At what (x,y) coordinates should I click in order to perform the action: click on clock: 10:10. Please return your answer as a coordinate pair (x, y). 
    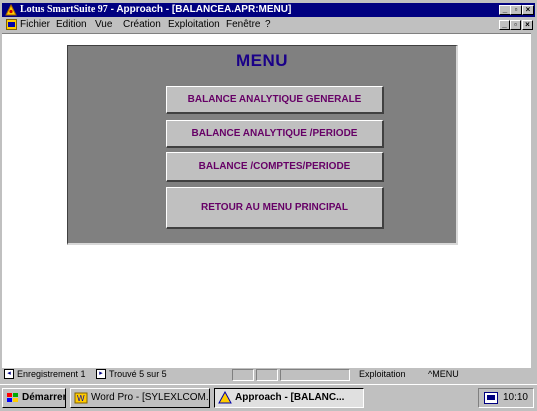
    Looking at the image, I should click on (515, 398).